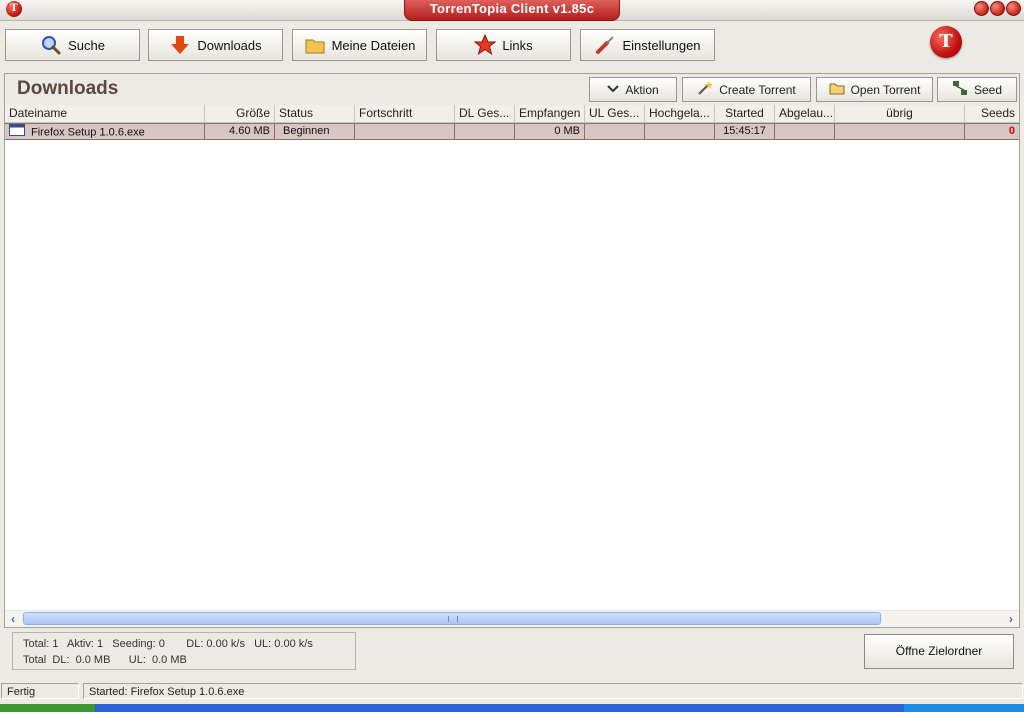  I want to click on open-torrent-button: Open Torrent, so click(874, 89).